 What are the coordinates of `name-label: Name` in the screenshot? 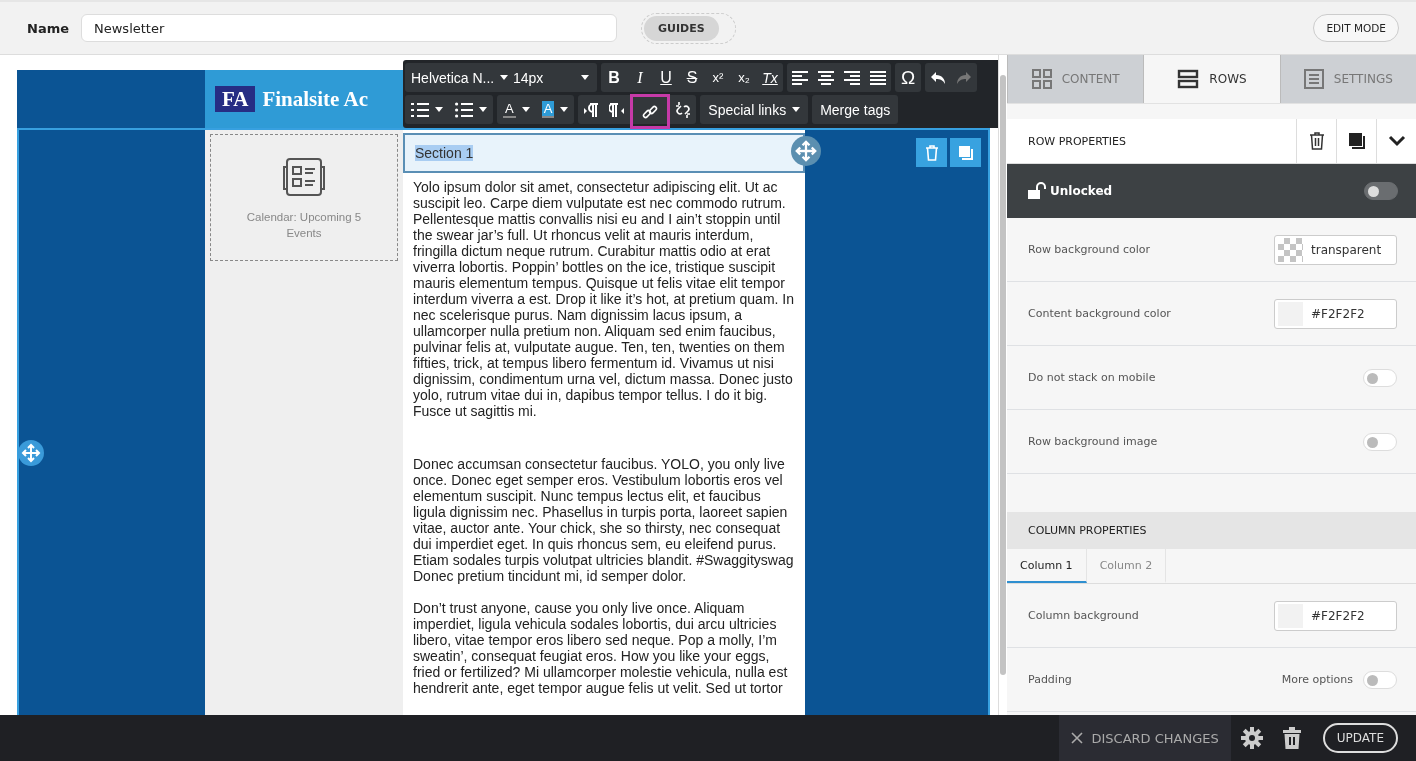 It's located at (48, 28).